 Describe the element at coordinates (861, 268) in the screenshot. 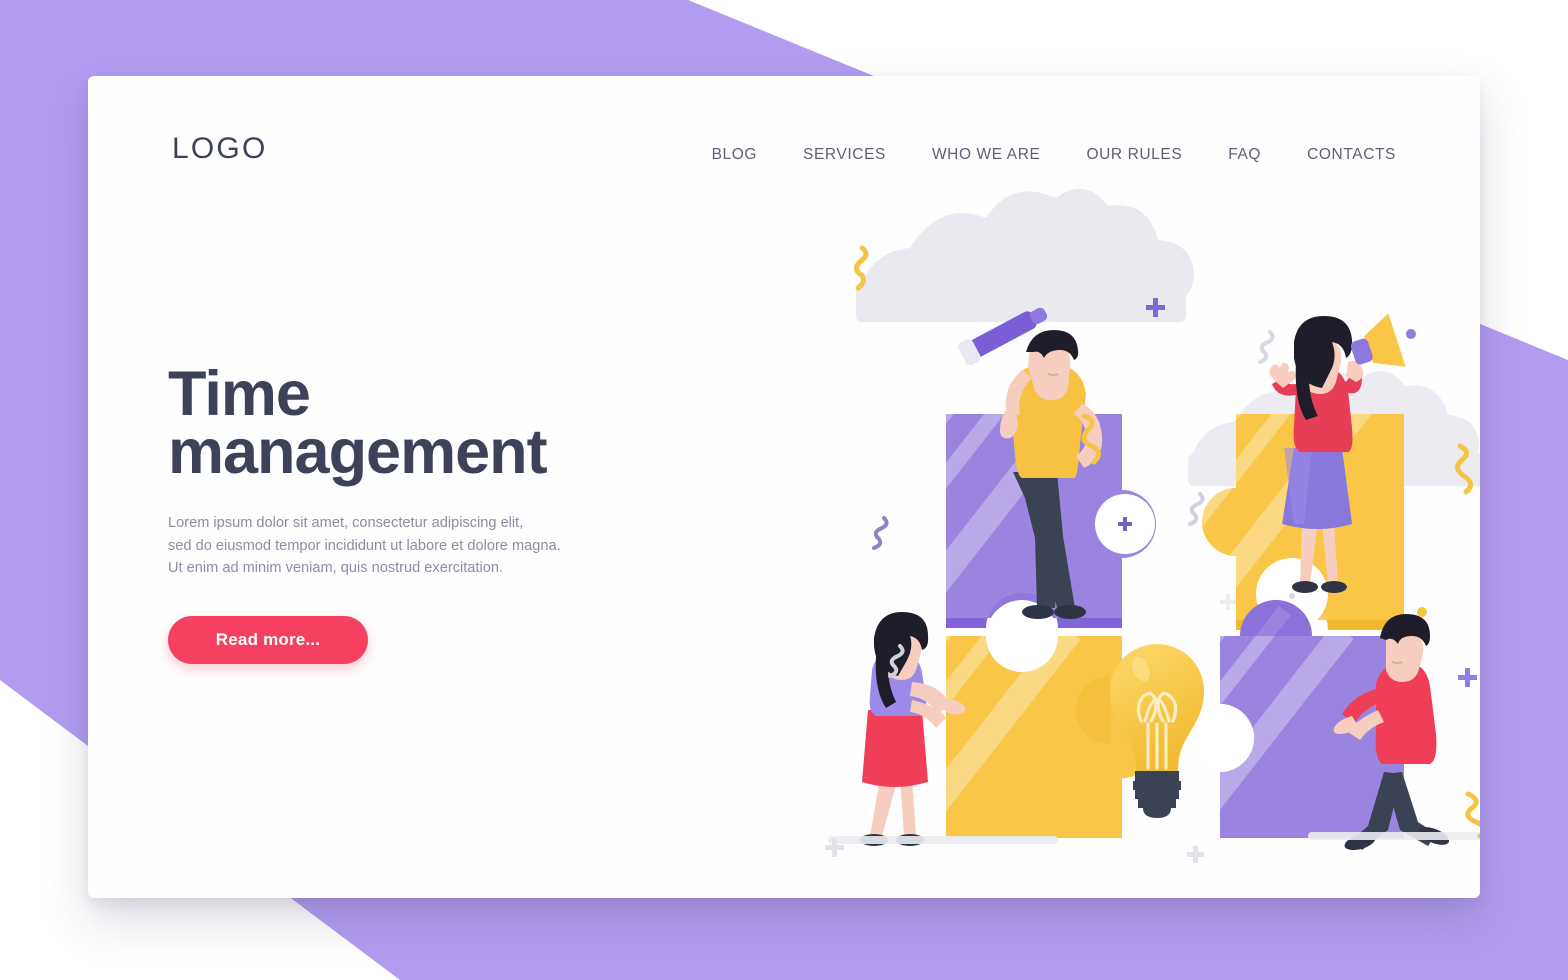

I see `decor-squiggle-yellow-top-left` at that location.